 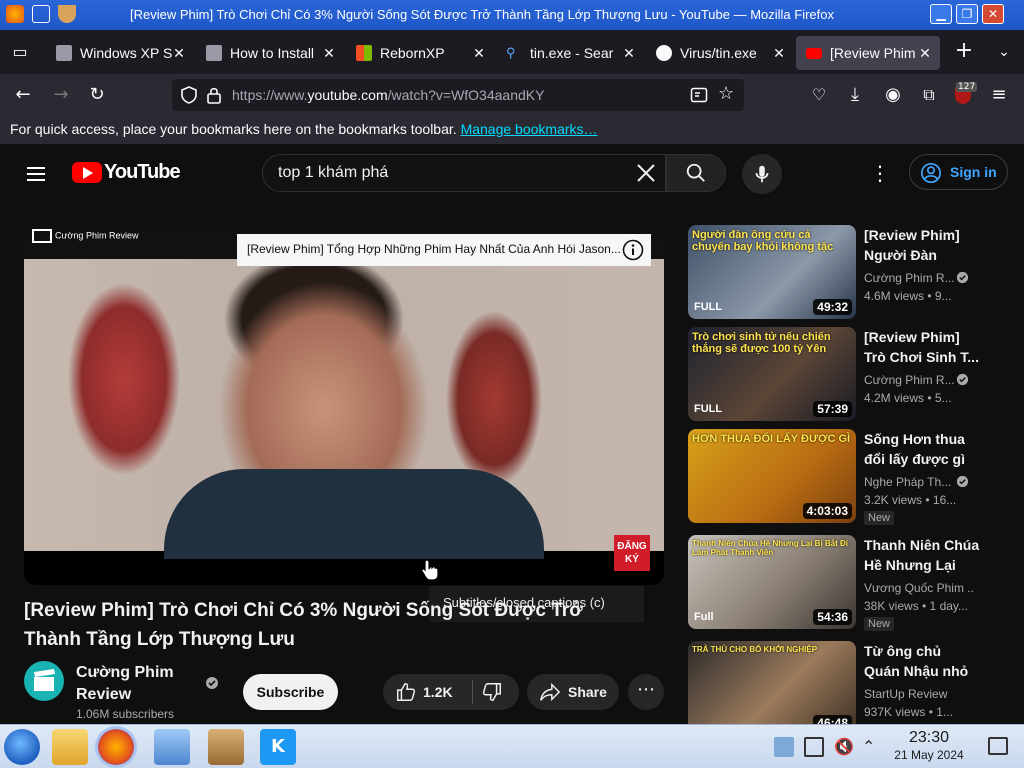 I want to click on clipboard-icon, so click(x=784, y=747).